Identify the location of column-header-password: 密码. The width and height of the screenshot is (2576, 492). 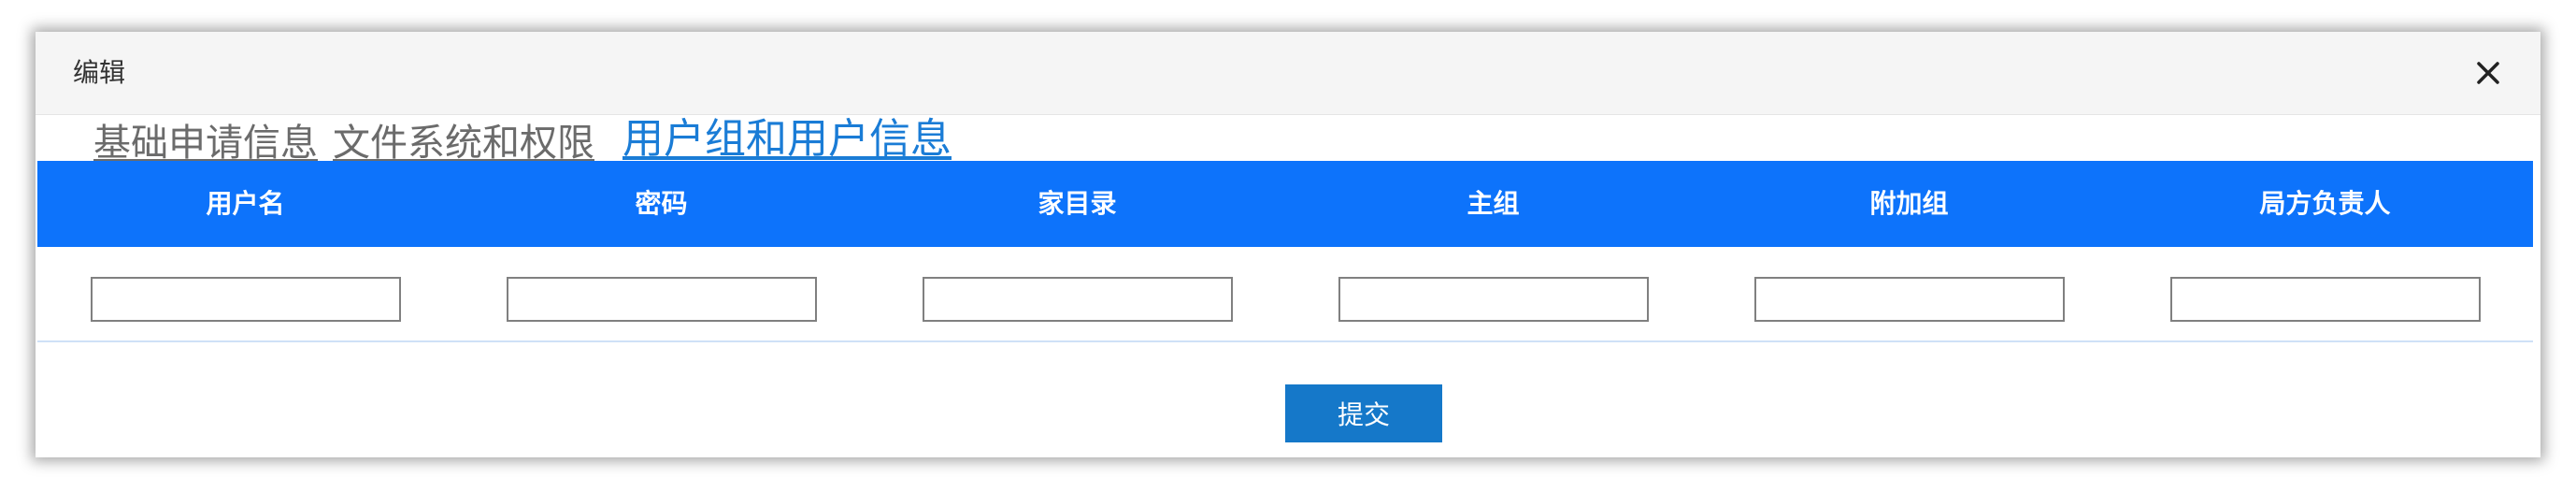
(661, 203).